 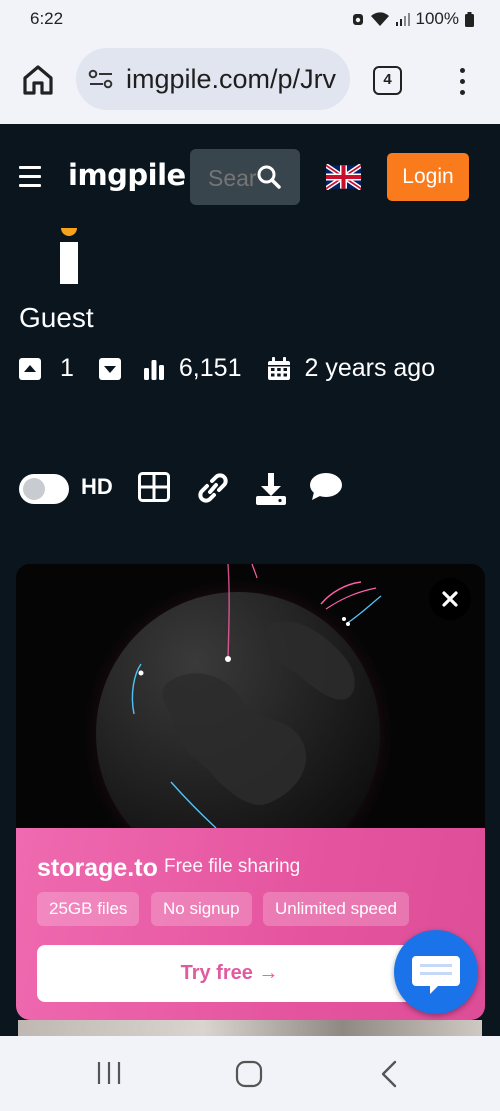 I want to click on uploader-name: Guest, so click(x=56, y=318).